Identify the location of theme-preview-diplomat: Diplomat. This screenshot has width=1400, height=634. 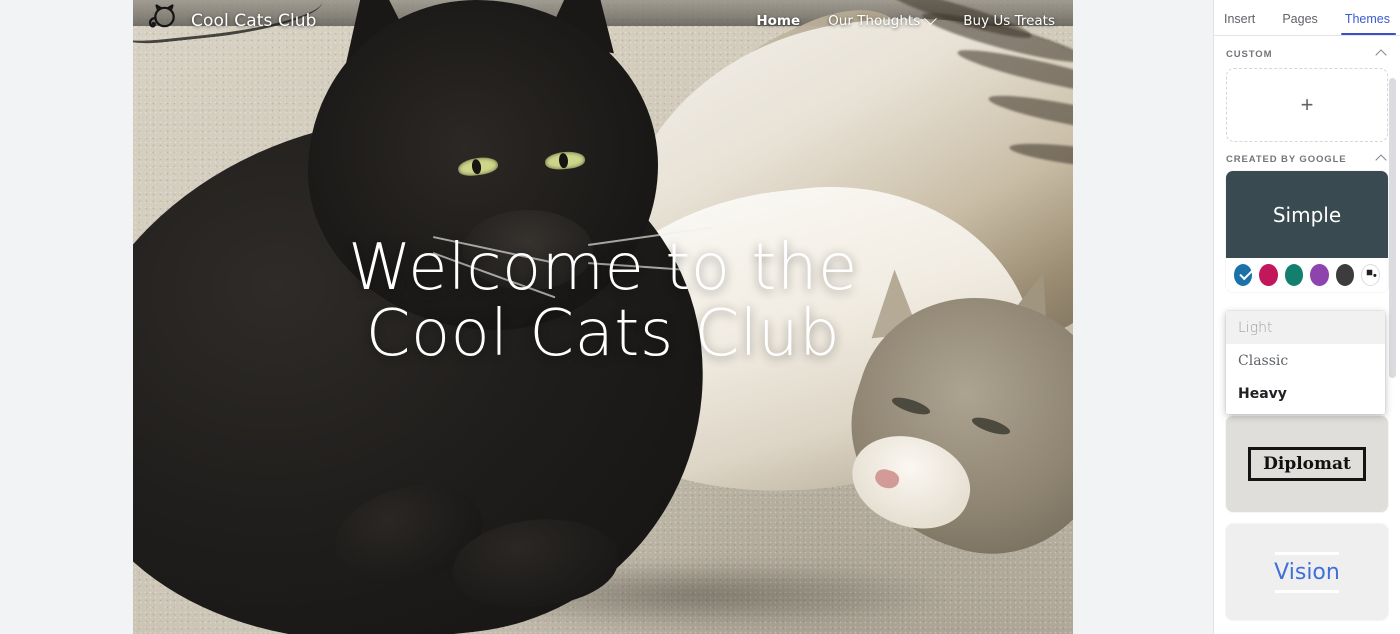
(1307, 464).